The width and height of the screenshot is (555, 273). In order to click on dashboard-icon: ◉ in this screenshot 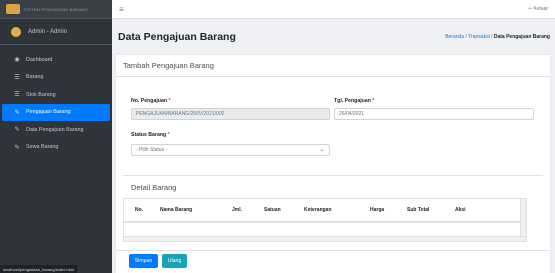, I will do `click(17, 60)`.